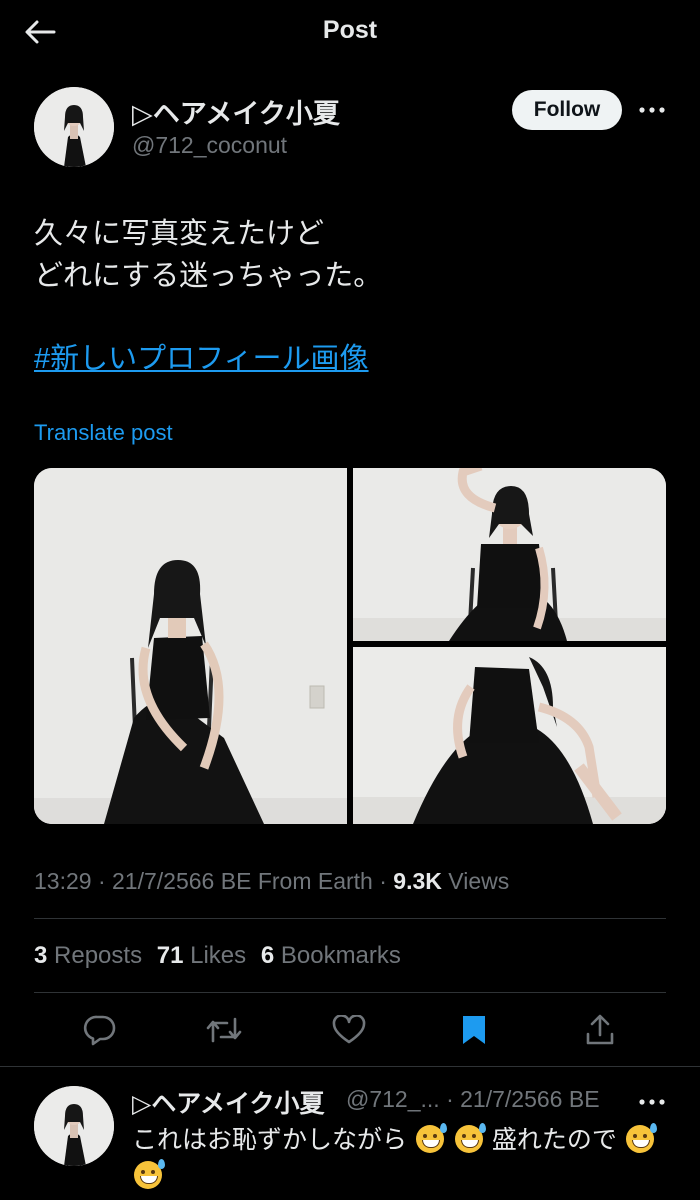  I want to click on reply-author-name: ▷ヘアメイク小夏, so click(228, 1102).